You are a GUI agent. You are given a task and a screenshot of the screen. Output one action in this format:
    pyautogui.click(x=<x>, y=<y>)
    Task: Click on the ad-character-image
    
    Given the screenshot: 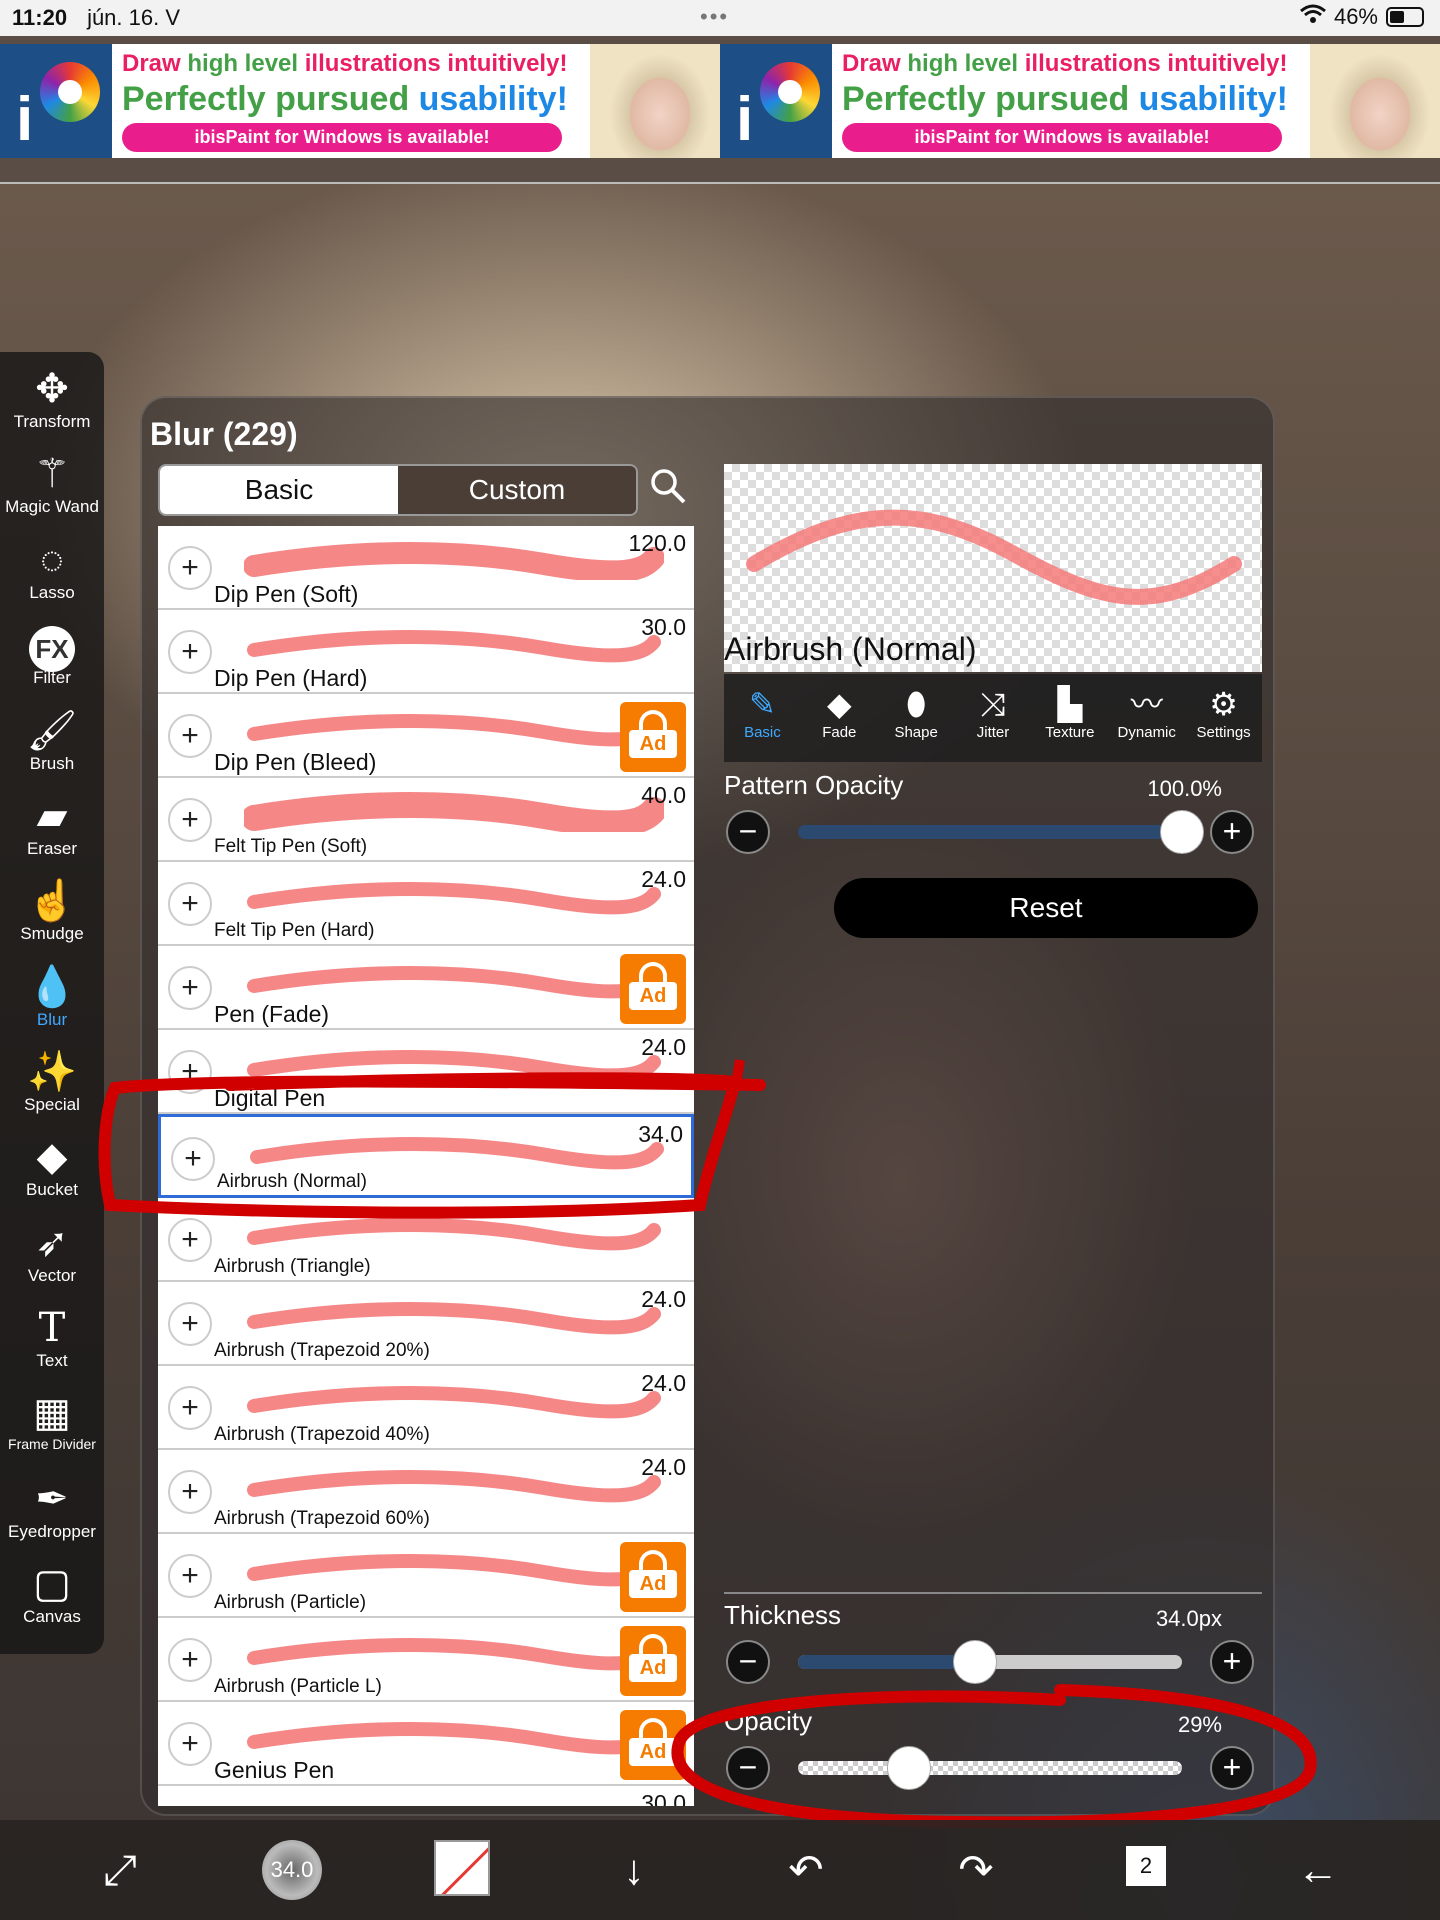 What is the action you would take?
    pyautogui.click(x=655, y=101)
    